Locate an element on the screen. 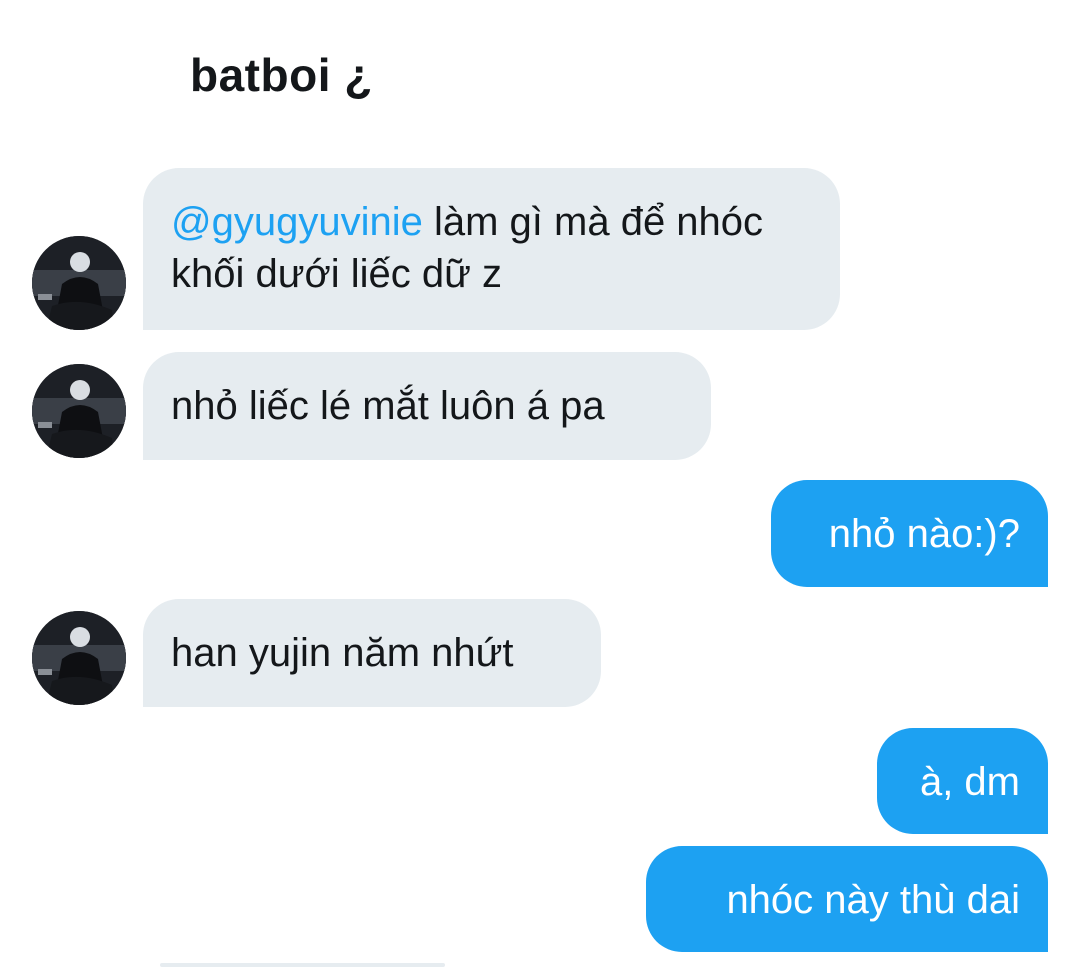 This screenshot has width=1080, height=967. message-text: han yujin năm nhứt is located at coordinates (342, 653).